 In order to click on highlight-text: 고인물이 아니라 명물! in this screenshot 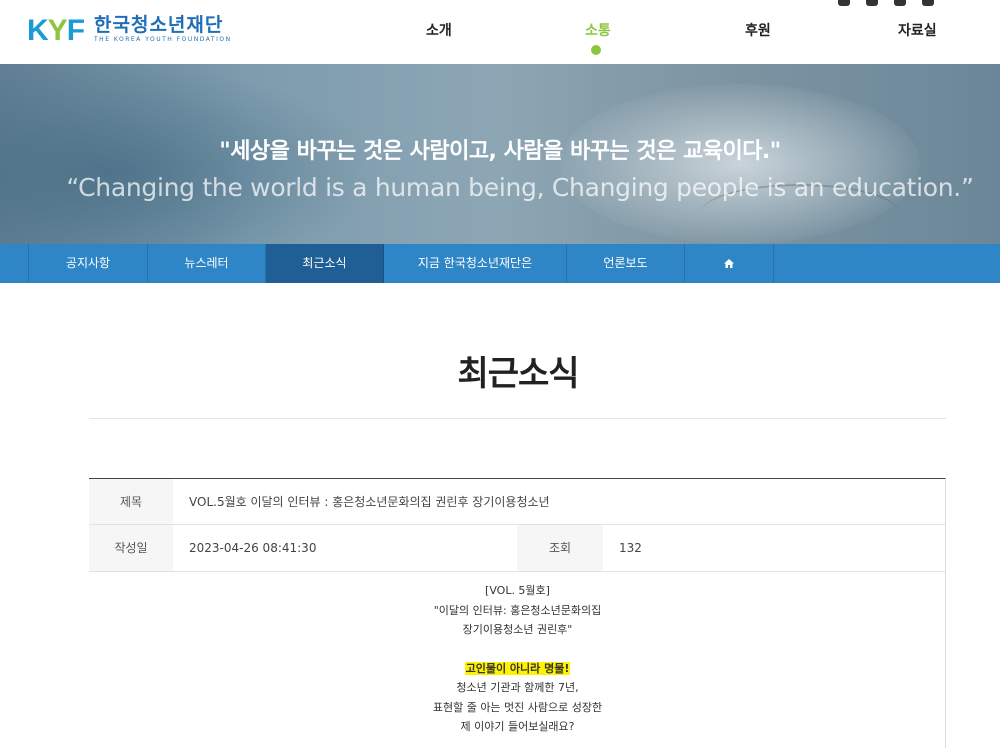, I will do `click(517, 668)`.